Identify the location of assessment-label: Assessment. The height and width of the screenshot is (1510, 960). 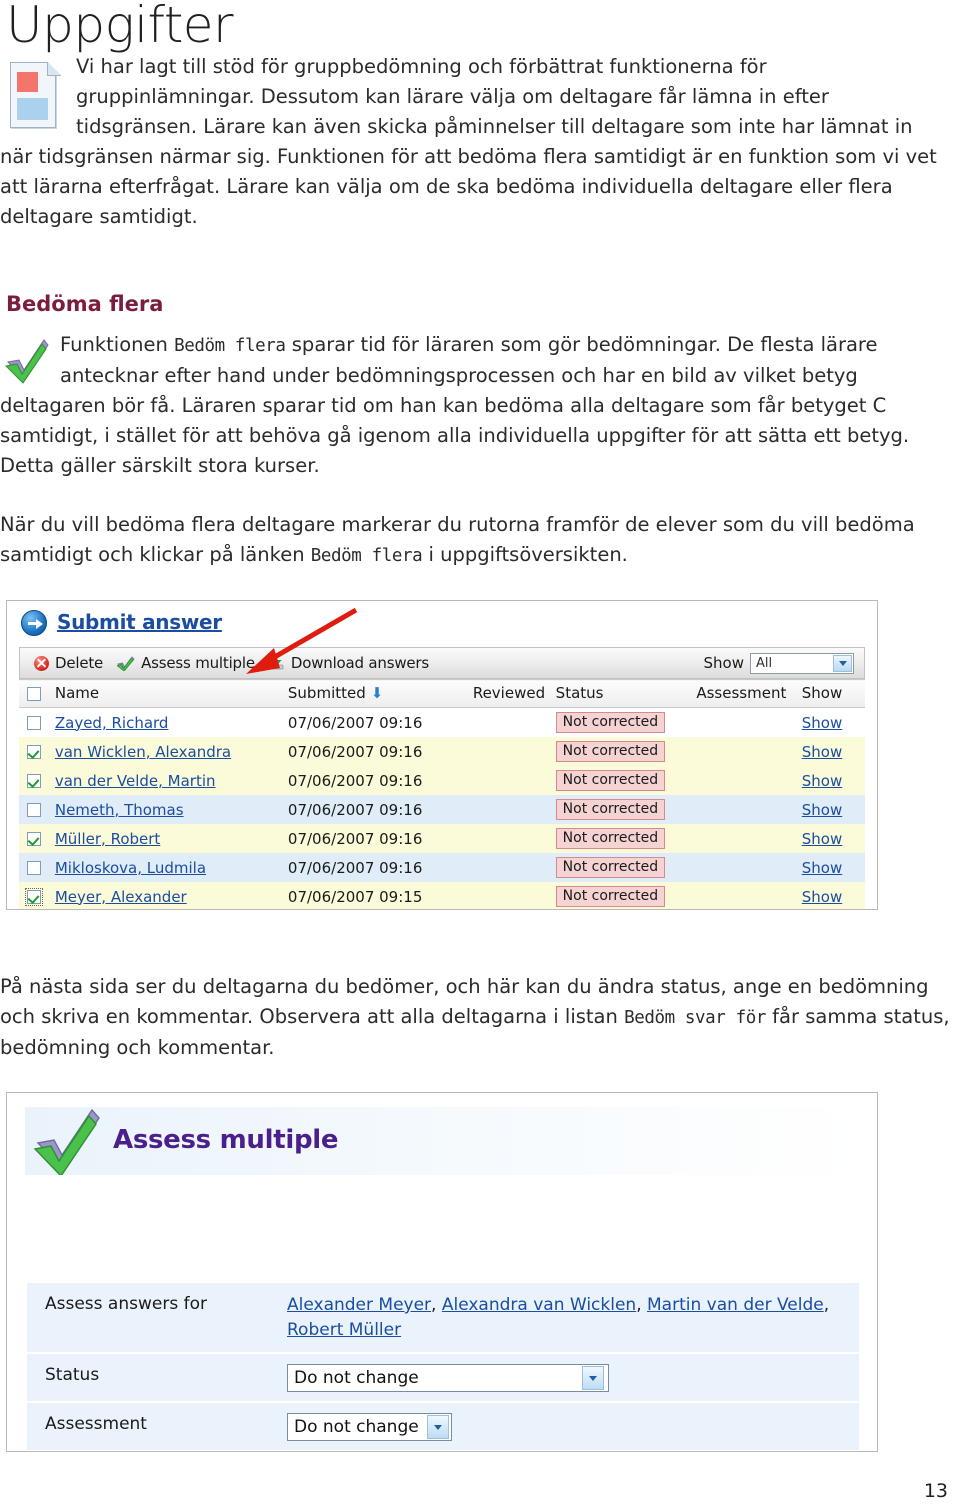
(96, 1424).